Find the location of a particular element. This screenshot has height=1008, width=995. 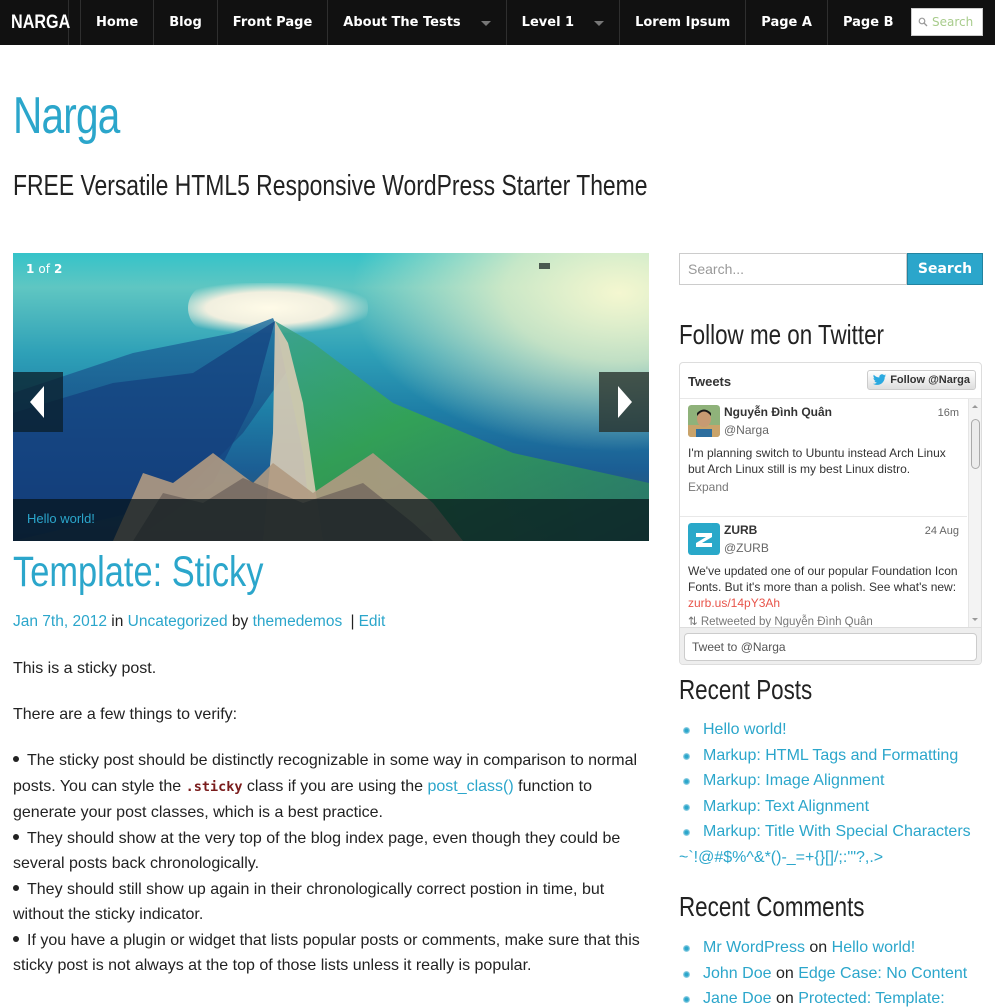

recent-post-link: Hello world! is located at coordinates (745, 729).